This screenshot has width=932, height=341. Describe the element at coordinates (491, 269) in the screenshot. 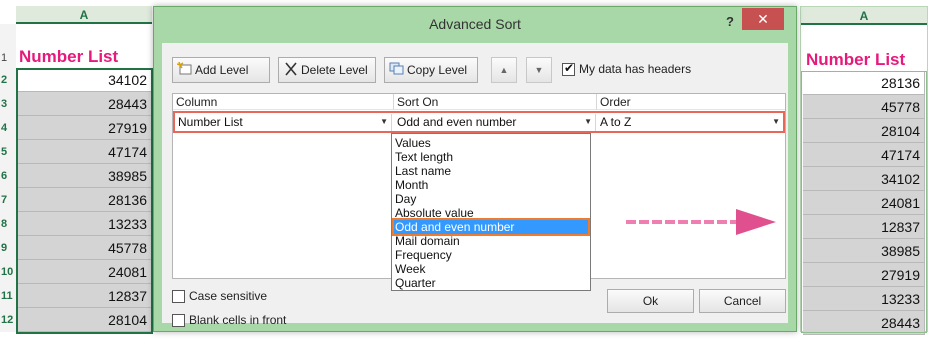

I see `sort-on-option: Week` at that location.